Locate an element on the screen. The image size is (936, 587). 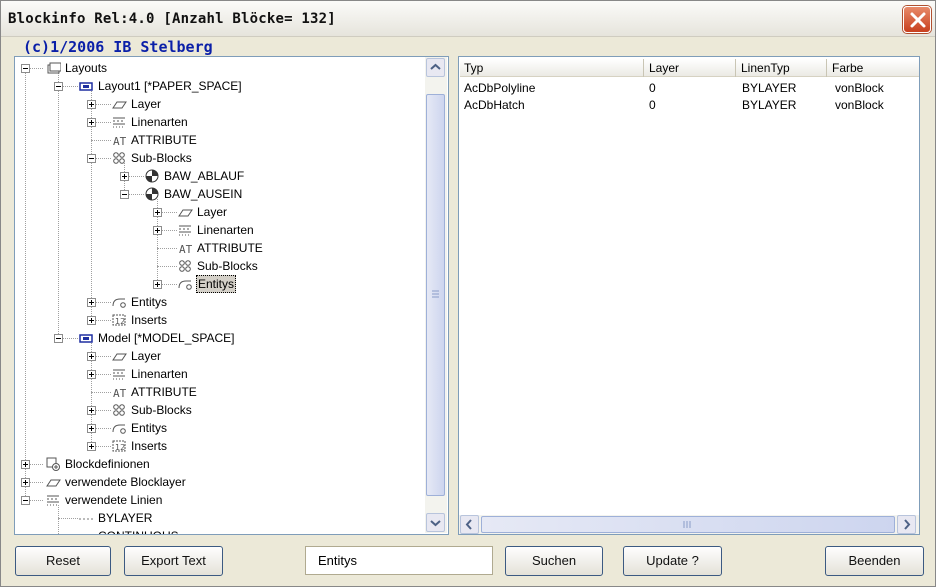
tree-item: verwendete Blocklayer is located at coordinates (221, 482).